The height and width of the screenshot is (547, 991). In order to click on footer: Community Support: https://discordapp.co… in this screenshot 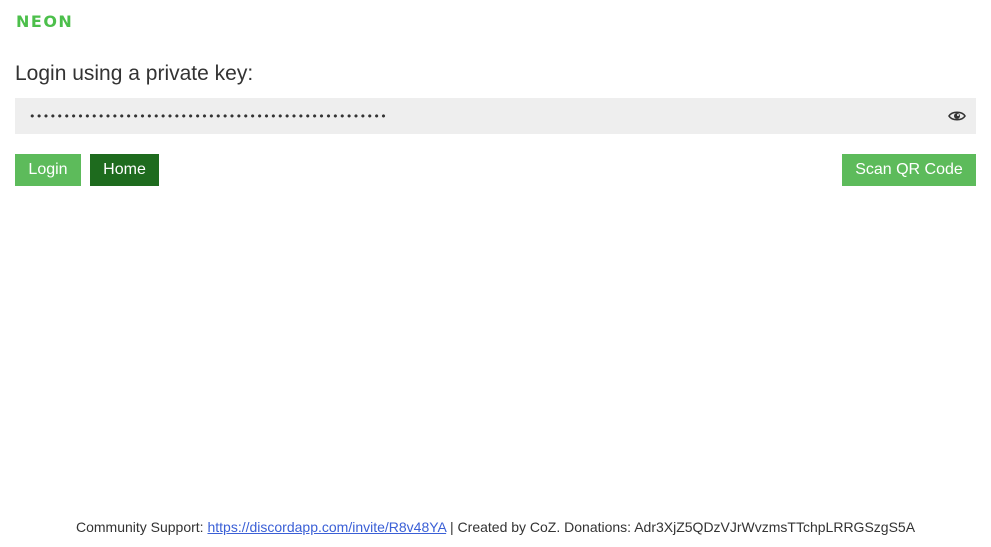, I will do `click(495, 527)`.